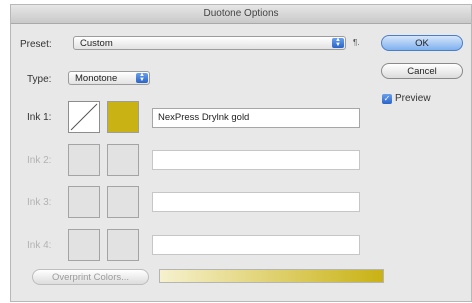 The width and height of the screenshot is (472, 303). What do you see at coordinates (271, 276) in the screenshot?
I see `color-ramp` at bounding box center [271, 276].